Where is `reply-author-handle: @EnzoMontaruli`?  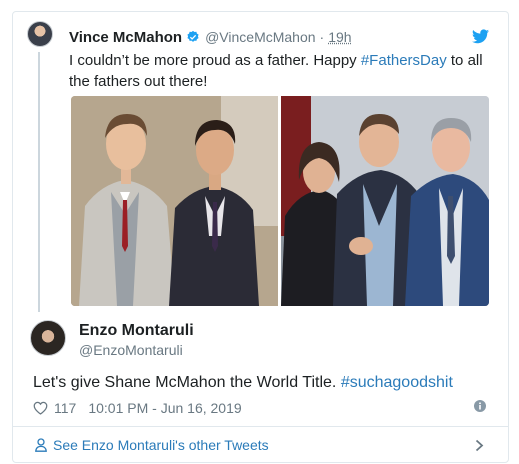 reply-author-handle: @EnzoMontaruli is located at coordinates (131, 350).